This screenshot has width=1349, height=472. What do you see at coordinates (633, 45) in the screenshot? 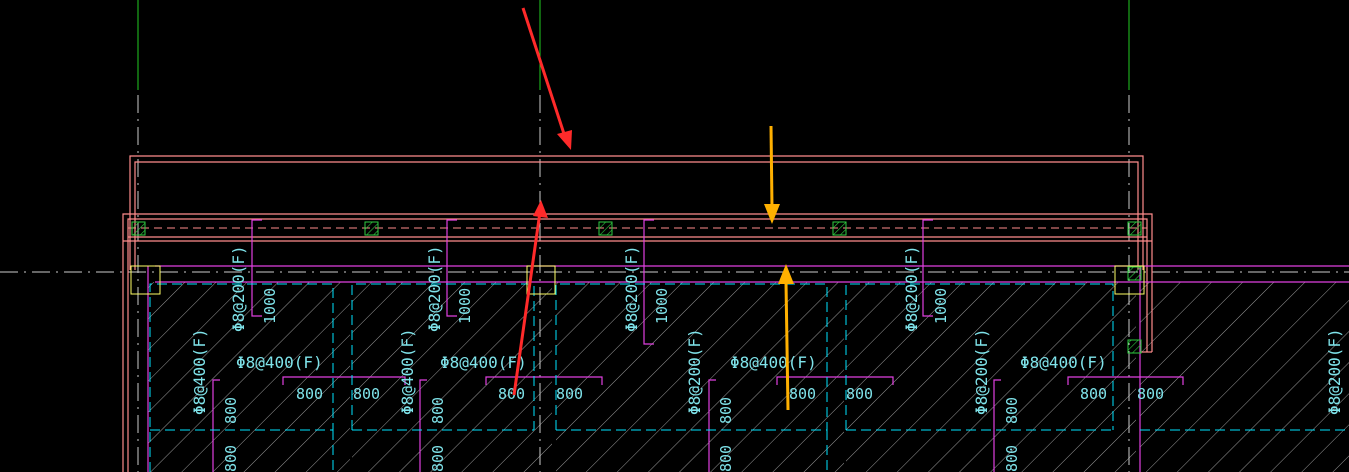
I see `axis-lines` at bounding box center [633, 45].